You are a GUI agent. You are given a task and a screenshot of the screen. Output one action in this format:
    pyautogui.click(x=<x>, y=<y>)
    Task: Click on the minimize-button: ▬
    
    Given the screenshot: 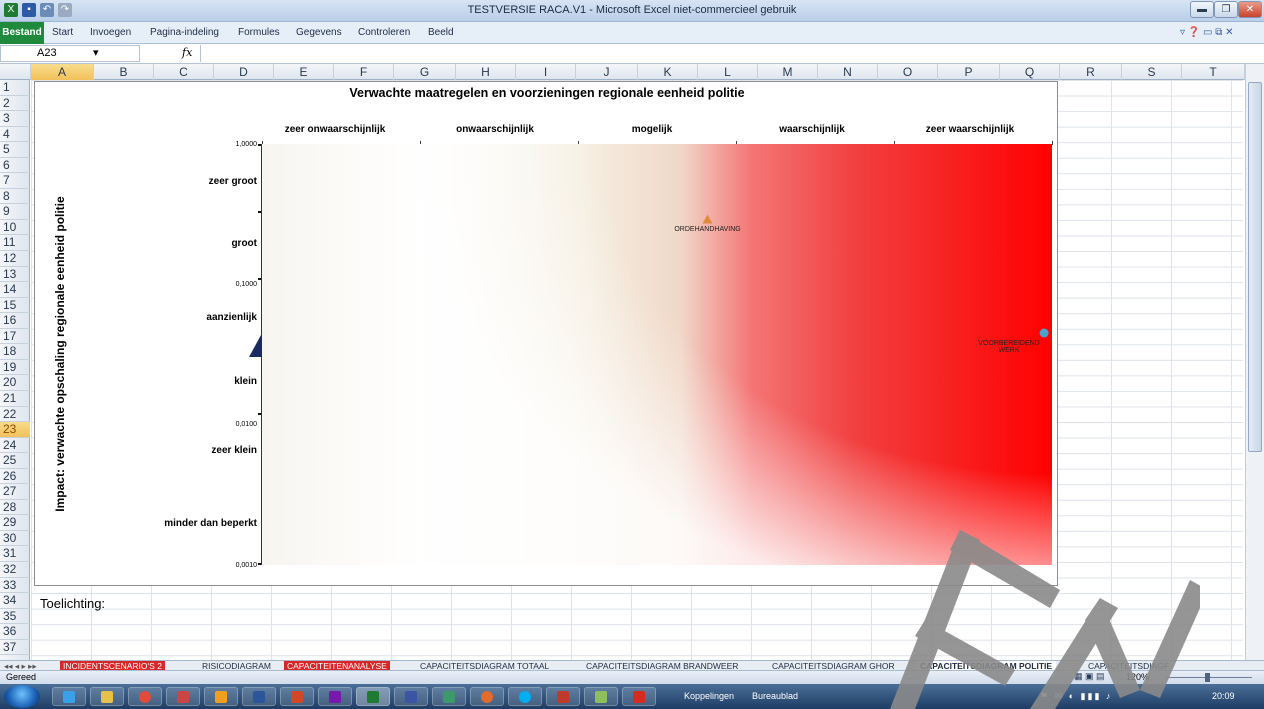 What is the action you would take?
    pyautogui.click(x=1202, y=9)
    